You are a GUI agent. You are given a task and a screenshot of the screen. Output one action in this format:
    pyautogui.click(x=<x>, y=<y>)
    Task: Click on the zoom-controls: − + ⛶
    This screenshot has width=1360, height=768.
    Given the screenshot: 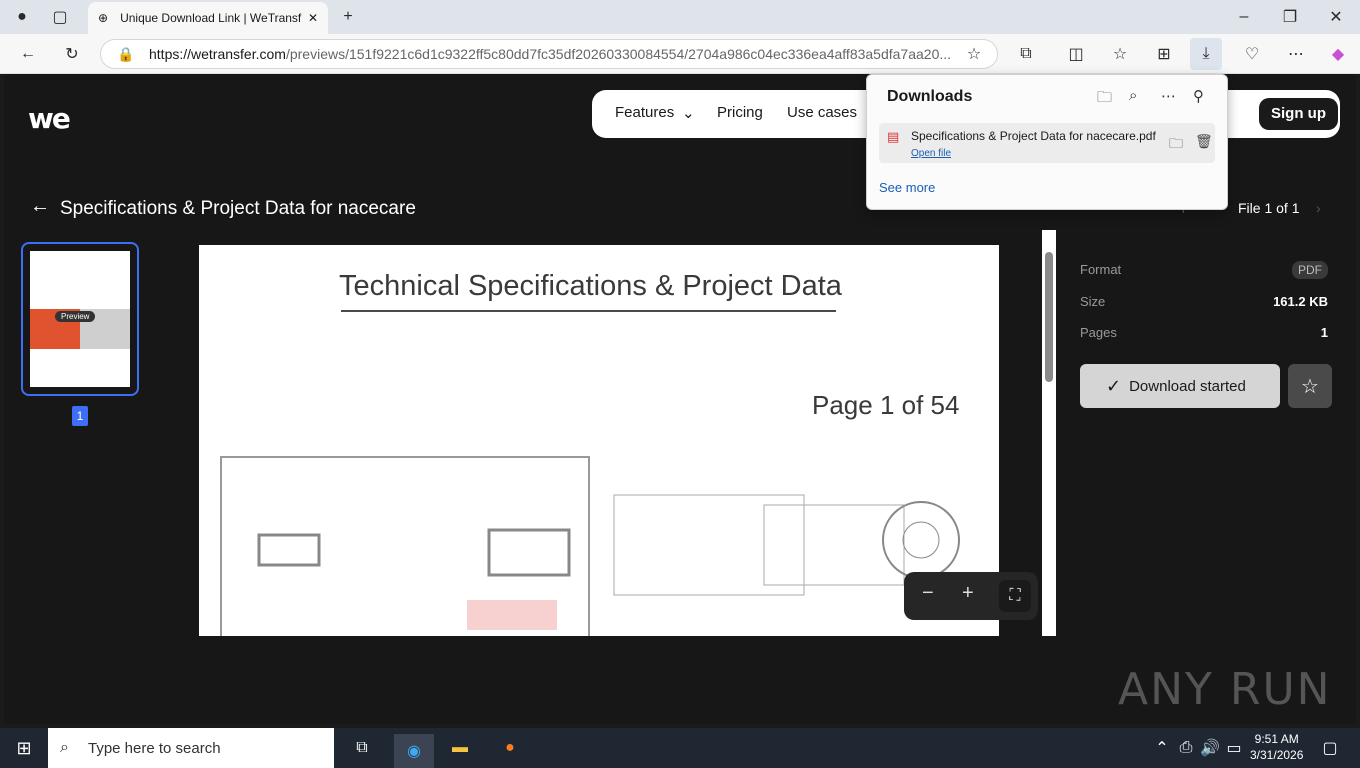 What is the action you would take?
    pyautogui.click(x=971, y=596)
    